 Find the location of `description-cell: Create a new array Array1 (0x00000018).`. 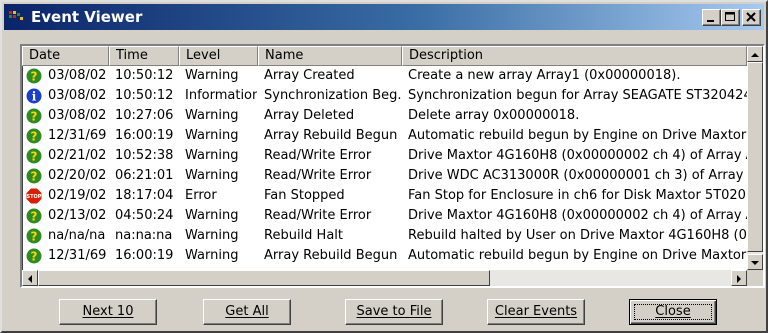

description-cell: Create a new array Array1 (0x00000018). is located at coordinates (544, 75).